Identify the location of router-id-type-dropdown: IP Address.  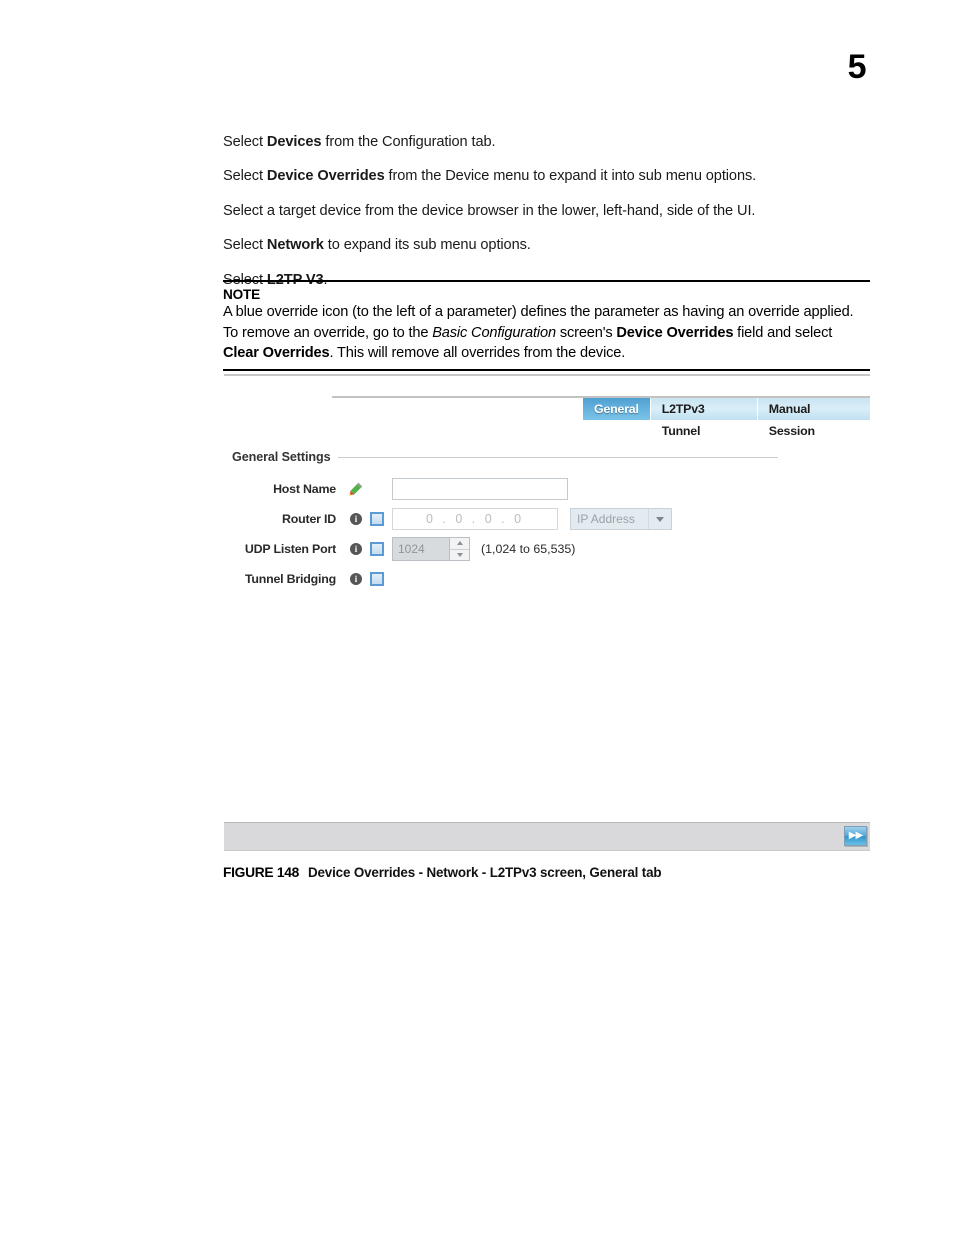
(621, 519).